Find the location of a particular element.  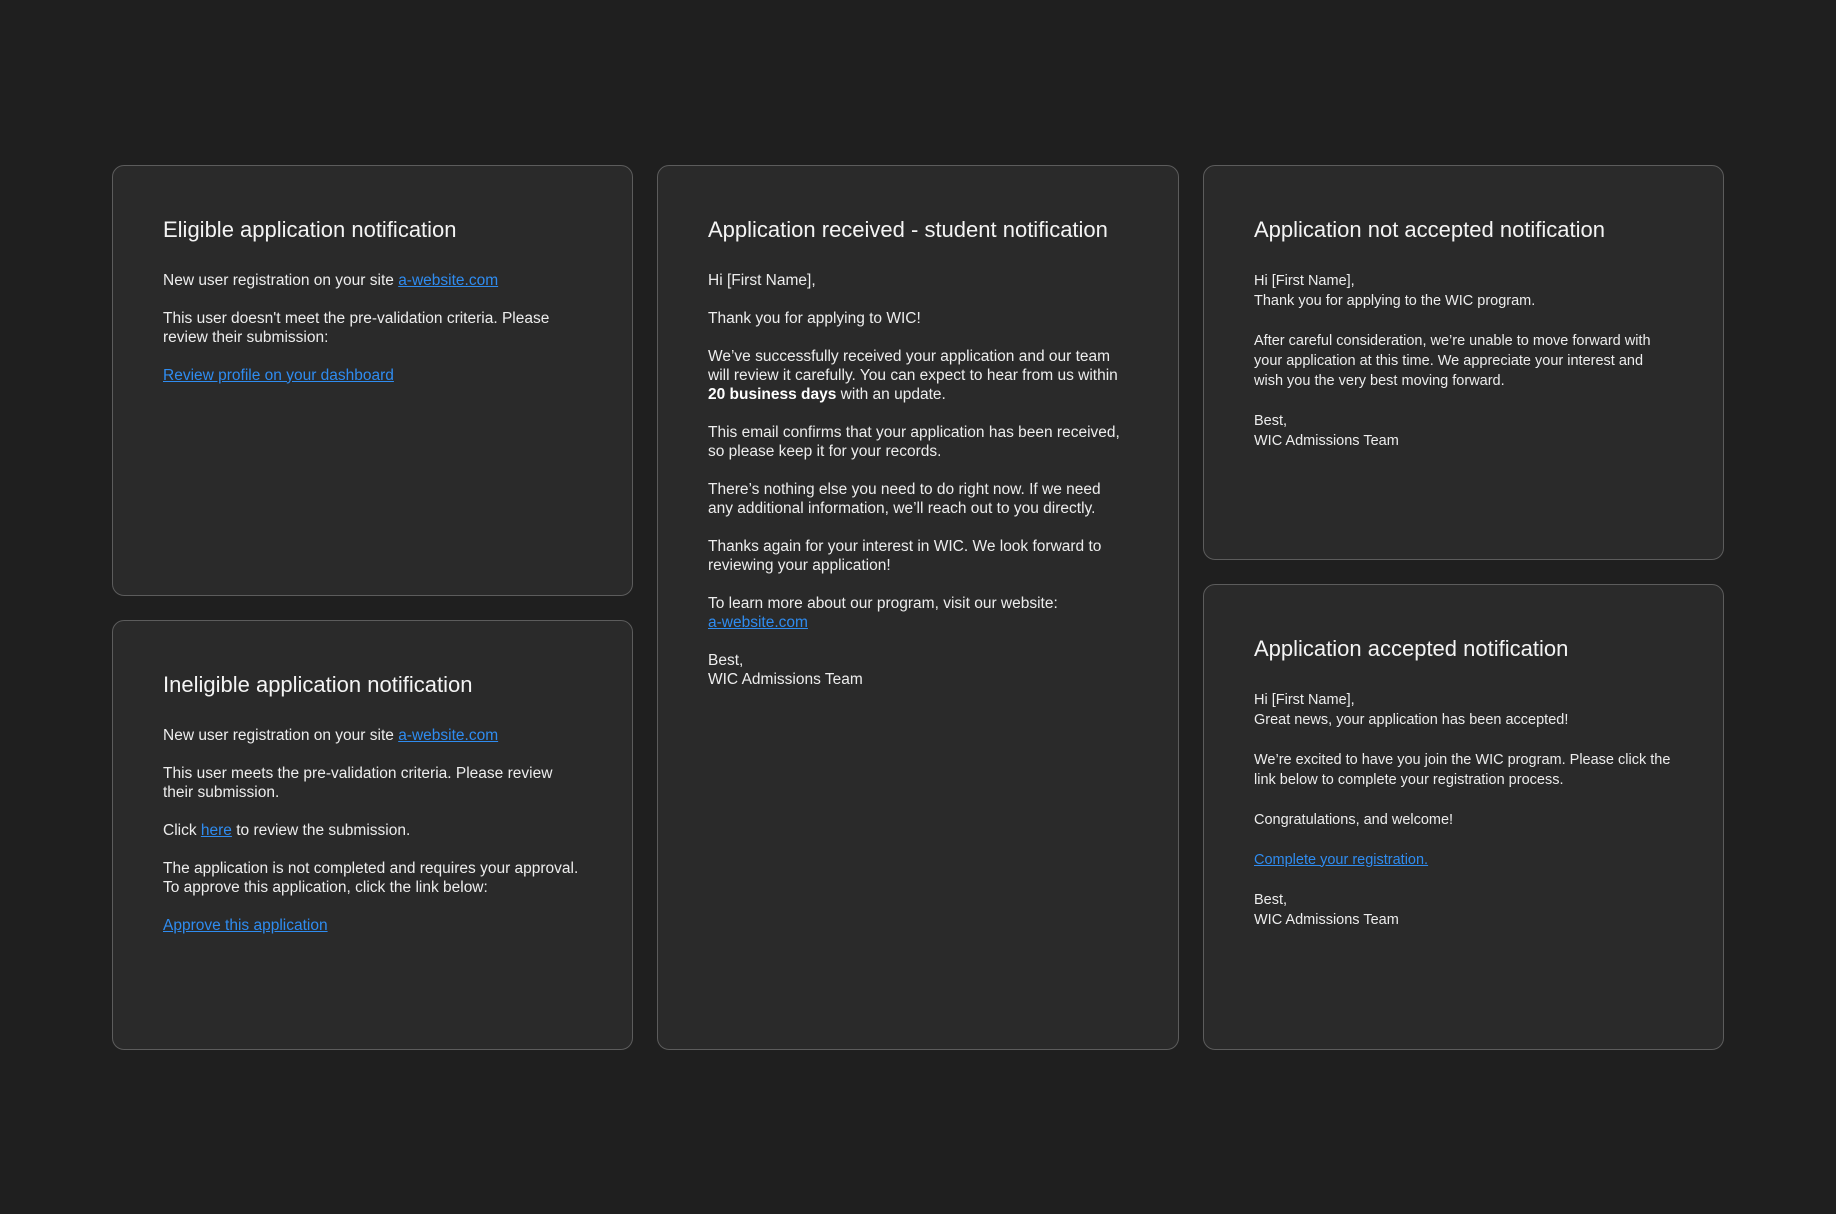

received-signoff: Best, is located at coordinates (726, 660).